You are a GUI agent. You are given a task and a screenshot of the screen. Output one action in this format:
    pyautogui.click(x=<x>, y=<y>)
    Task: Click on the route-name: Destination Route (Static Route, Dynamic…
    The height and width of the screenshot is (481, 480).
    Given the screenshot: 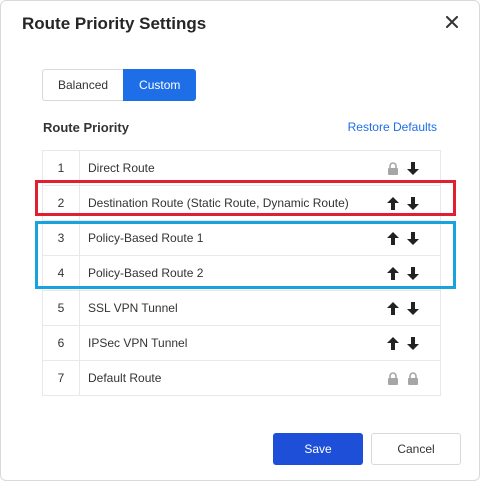 What is the action you would take?
    pyautogui.click(x=218, y=203)
    